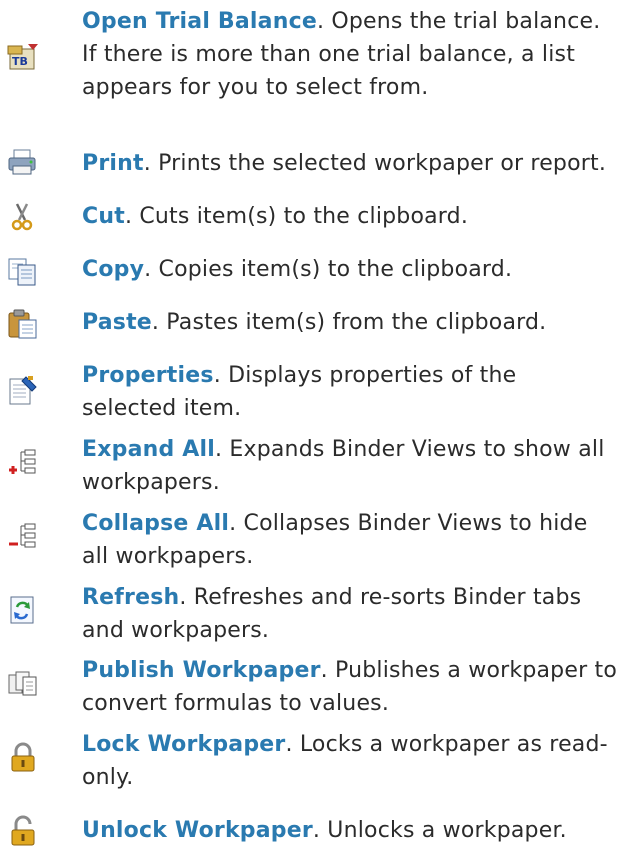 The width and height of the screenshot is (624, 860). What do you see at coordinates (113, 269) in the screenshot?
I see `item-name: Copy` at bounding box center [113, 269].